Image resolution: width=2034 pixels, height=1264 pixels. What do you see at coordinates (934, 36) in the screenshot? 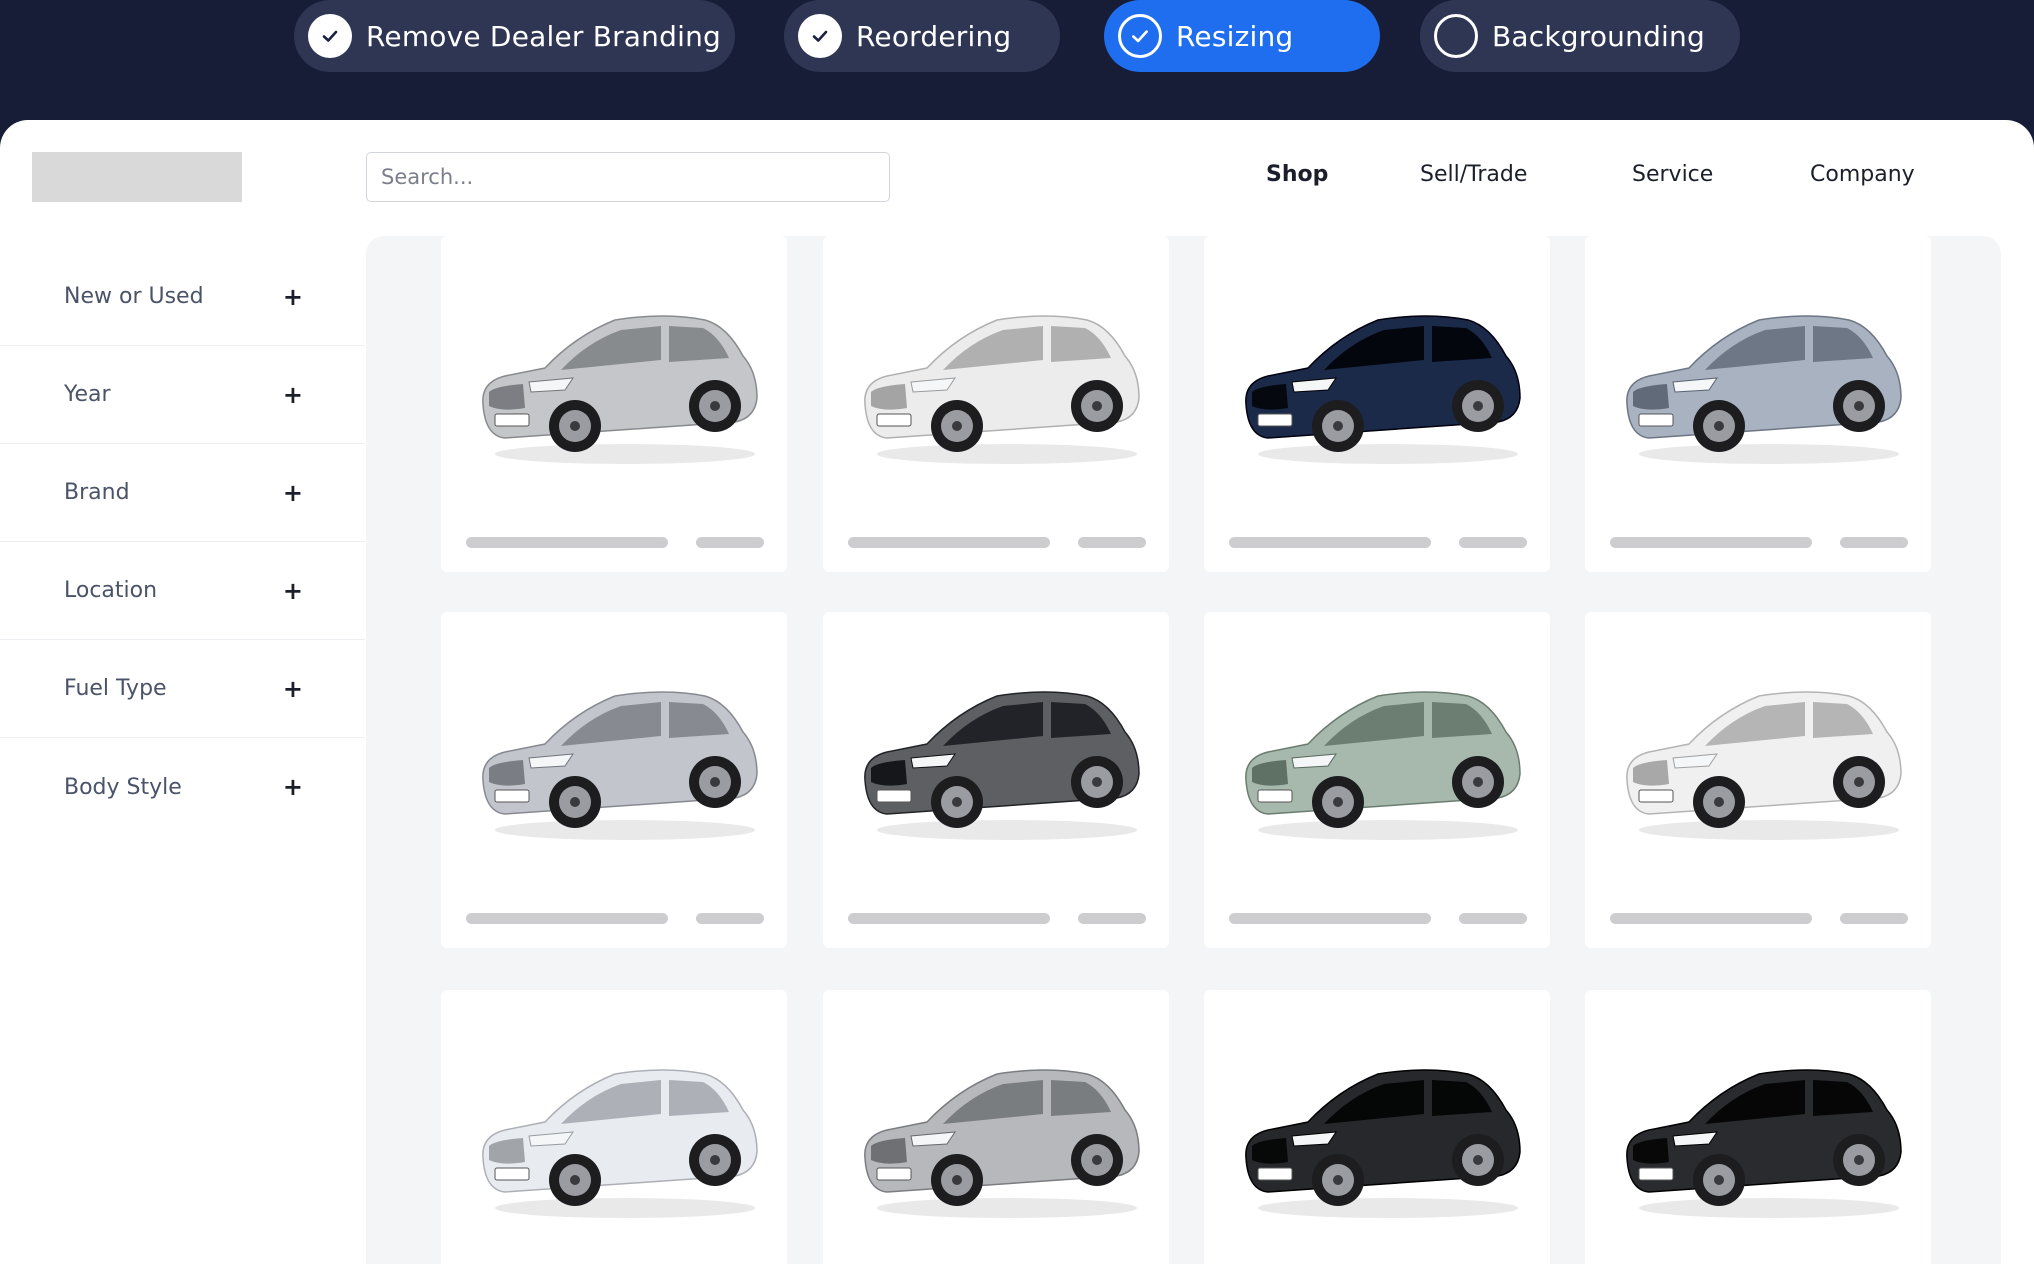
I see `step-label: Reordering` at bounding box center [934, 36].